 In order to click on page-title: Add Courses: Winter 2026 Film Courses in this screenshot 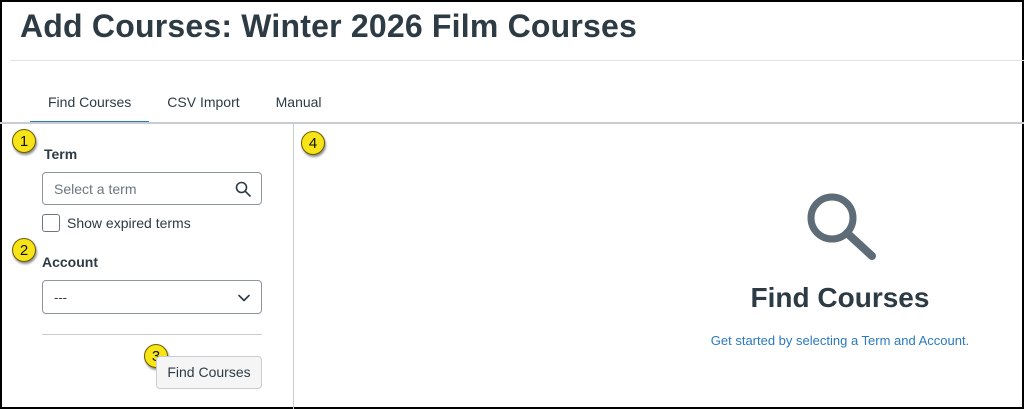, I will do `click(329, 26)`.